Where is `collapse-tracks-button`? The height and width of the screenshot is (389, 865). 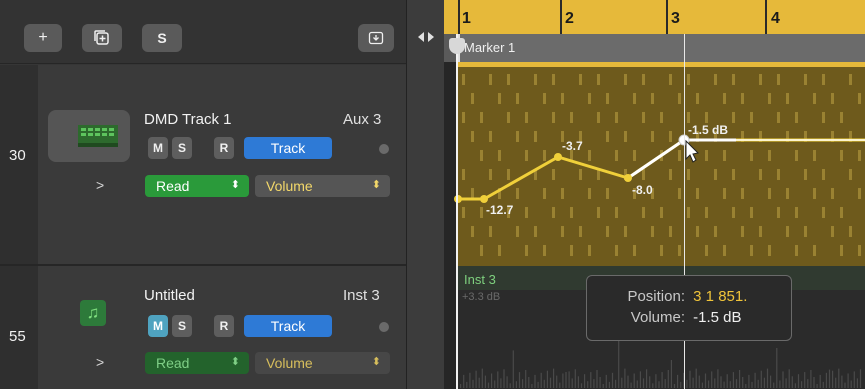 collapse-tracks-button is located at coordinates (376, 38).